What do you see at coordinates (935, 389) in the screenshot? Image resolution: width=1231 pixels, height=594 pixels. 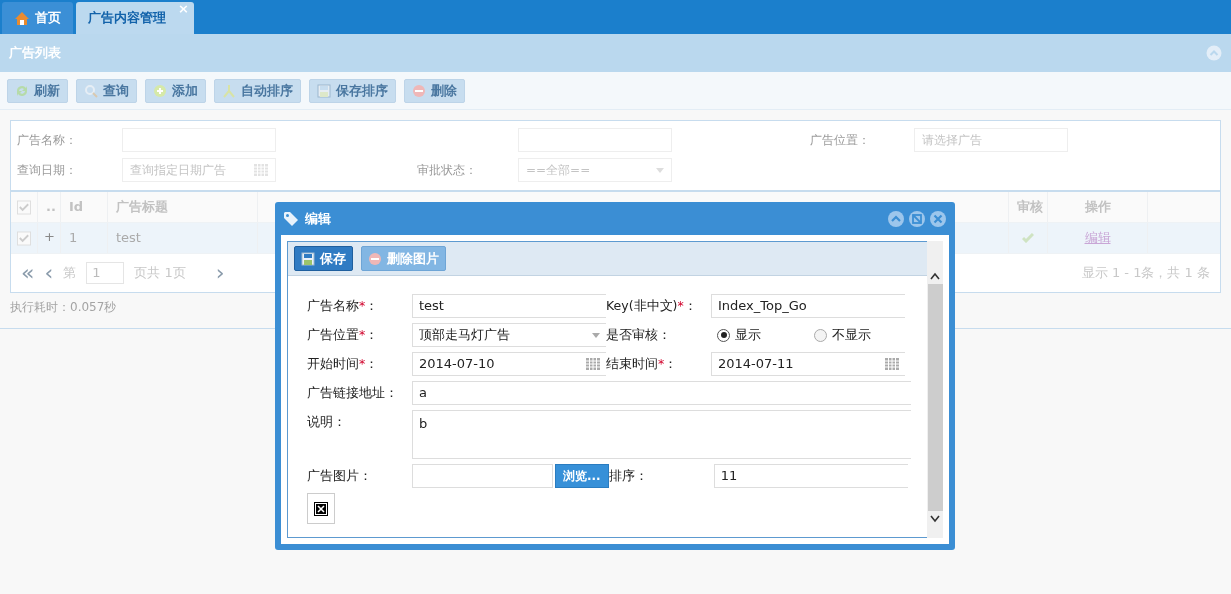 I see `scrollbar` at bounding box center [935, 389].